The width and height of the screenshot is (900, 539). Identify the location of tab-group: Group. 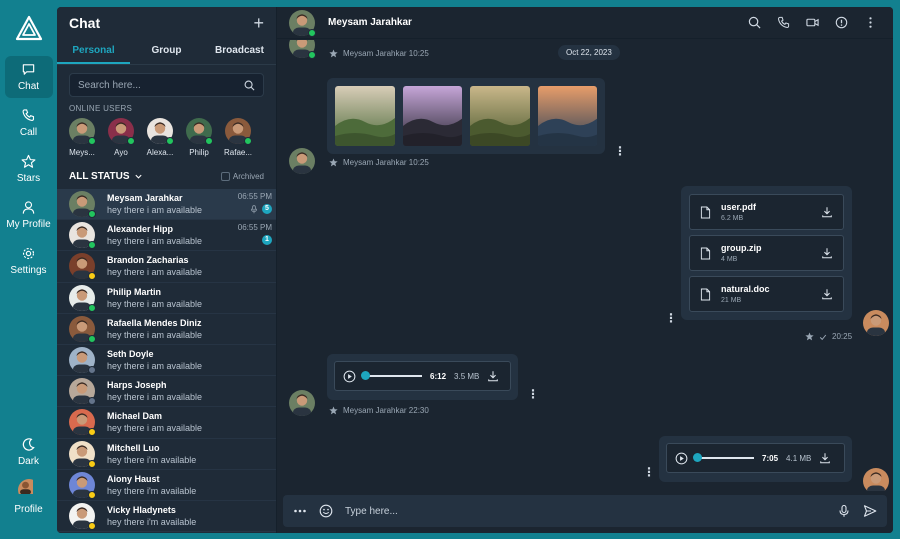
(166, 51).